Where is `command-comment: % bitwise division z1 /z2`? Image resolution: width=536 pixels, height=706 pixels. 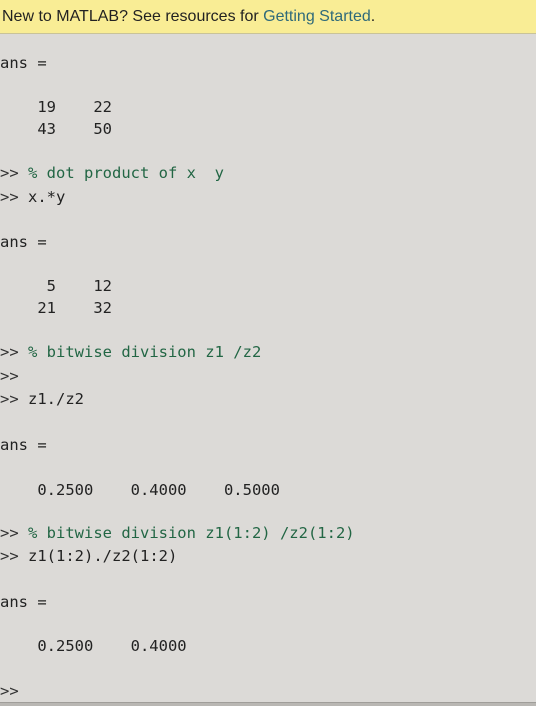 command-comment: % bitwise division z1 /z2 is located at coordinates (145, 352).